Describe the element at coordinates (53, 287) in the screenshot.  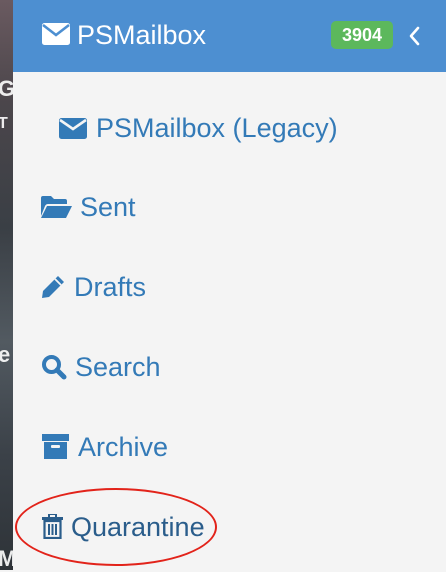
I see `pencil-icon` at that location.